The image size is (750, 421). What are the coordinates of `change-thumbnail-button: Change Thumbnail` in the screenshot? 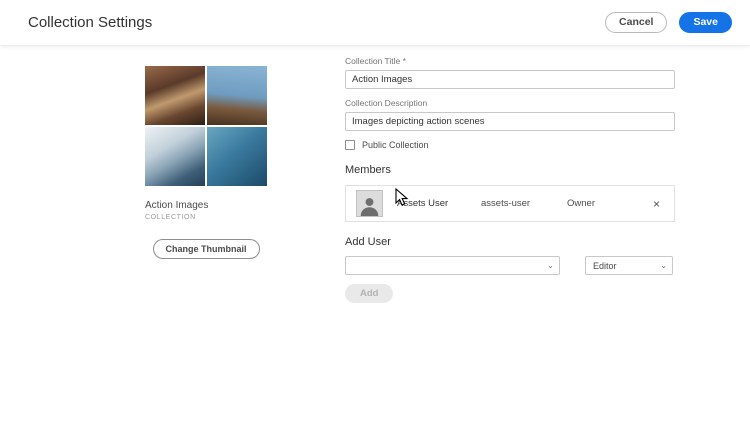 It's located at (206, 249).